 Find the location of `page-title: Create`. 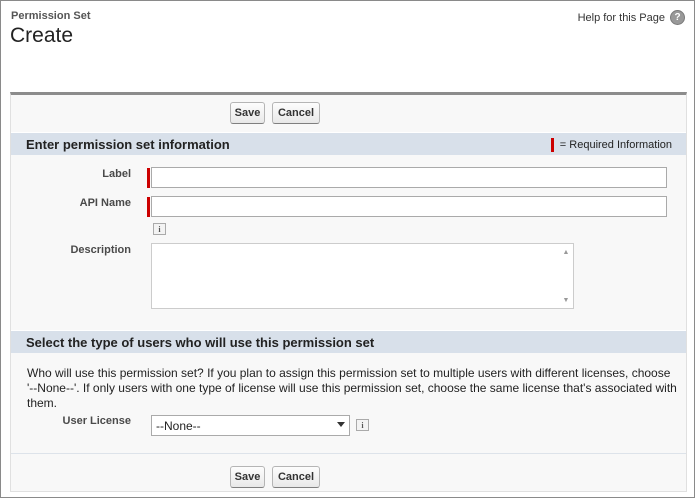

page-title: Create is located at coordinates (42, 35).